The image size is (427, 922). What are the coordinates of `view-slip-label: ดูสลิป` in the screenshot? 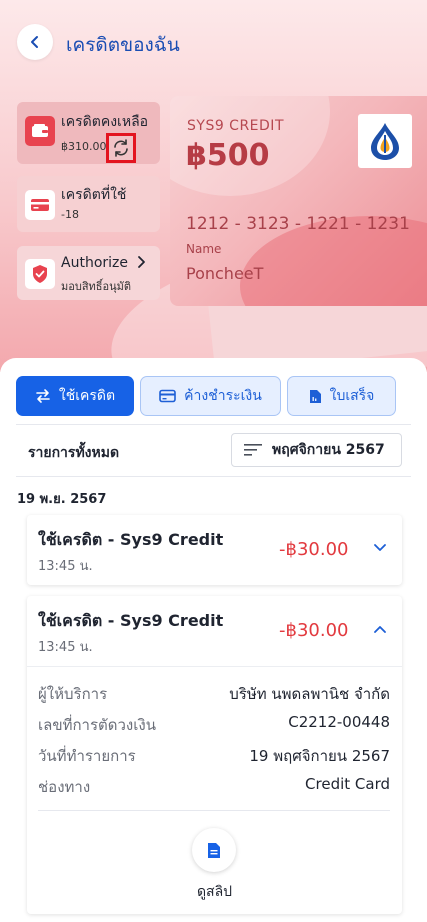 It's located at (214, 892).